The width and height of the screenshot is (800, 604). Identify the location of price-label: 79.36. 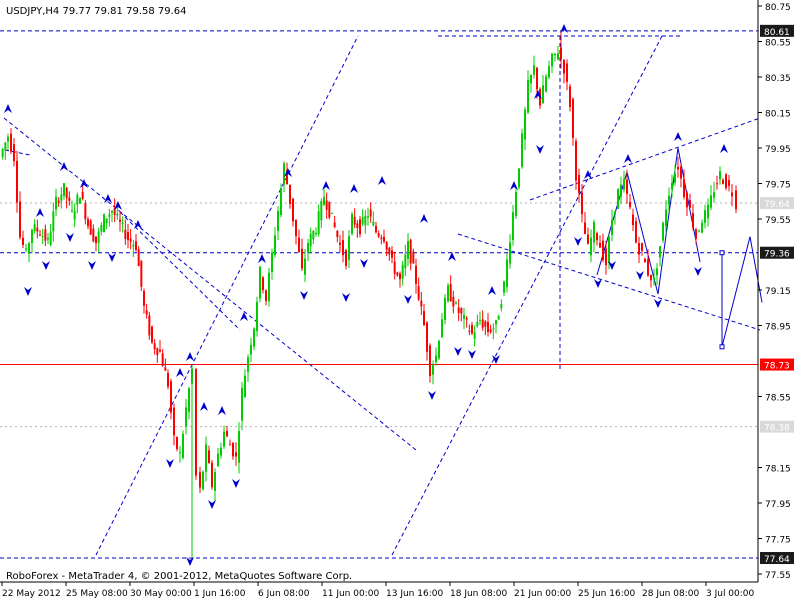
(777, 255).